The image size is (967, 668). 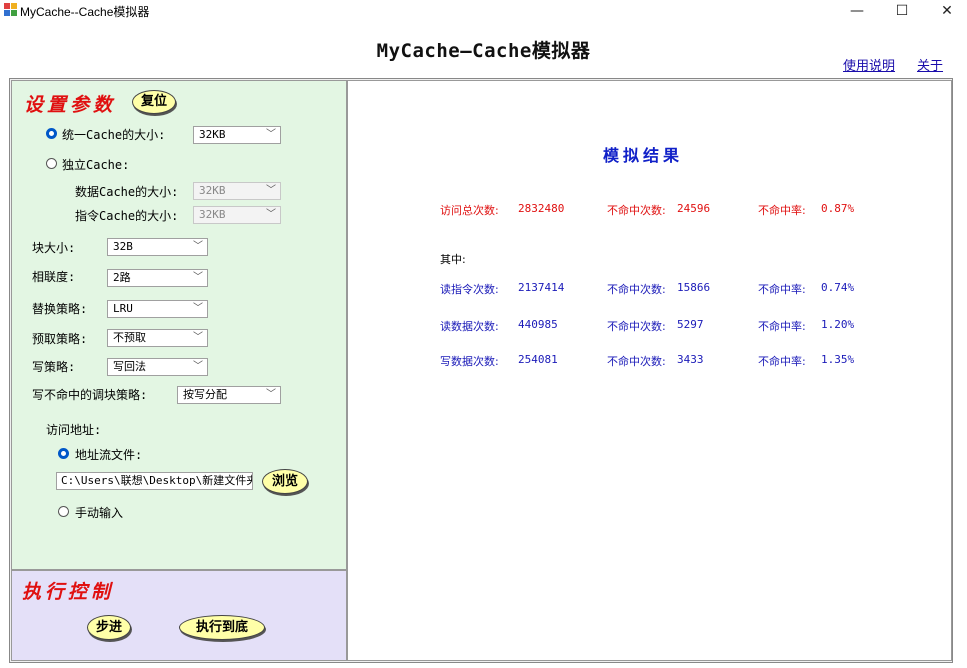 What do you see at coordinates (690, 359) in the screenshot?
I see `row-miss-value: 3433` at bounding box center [690, 359].